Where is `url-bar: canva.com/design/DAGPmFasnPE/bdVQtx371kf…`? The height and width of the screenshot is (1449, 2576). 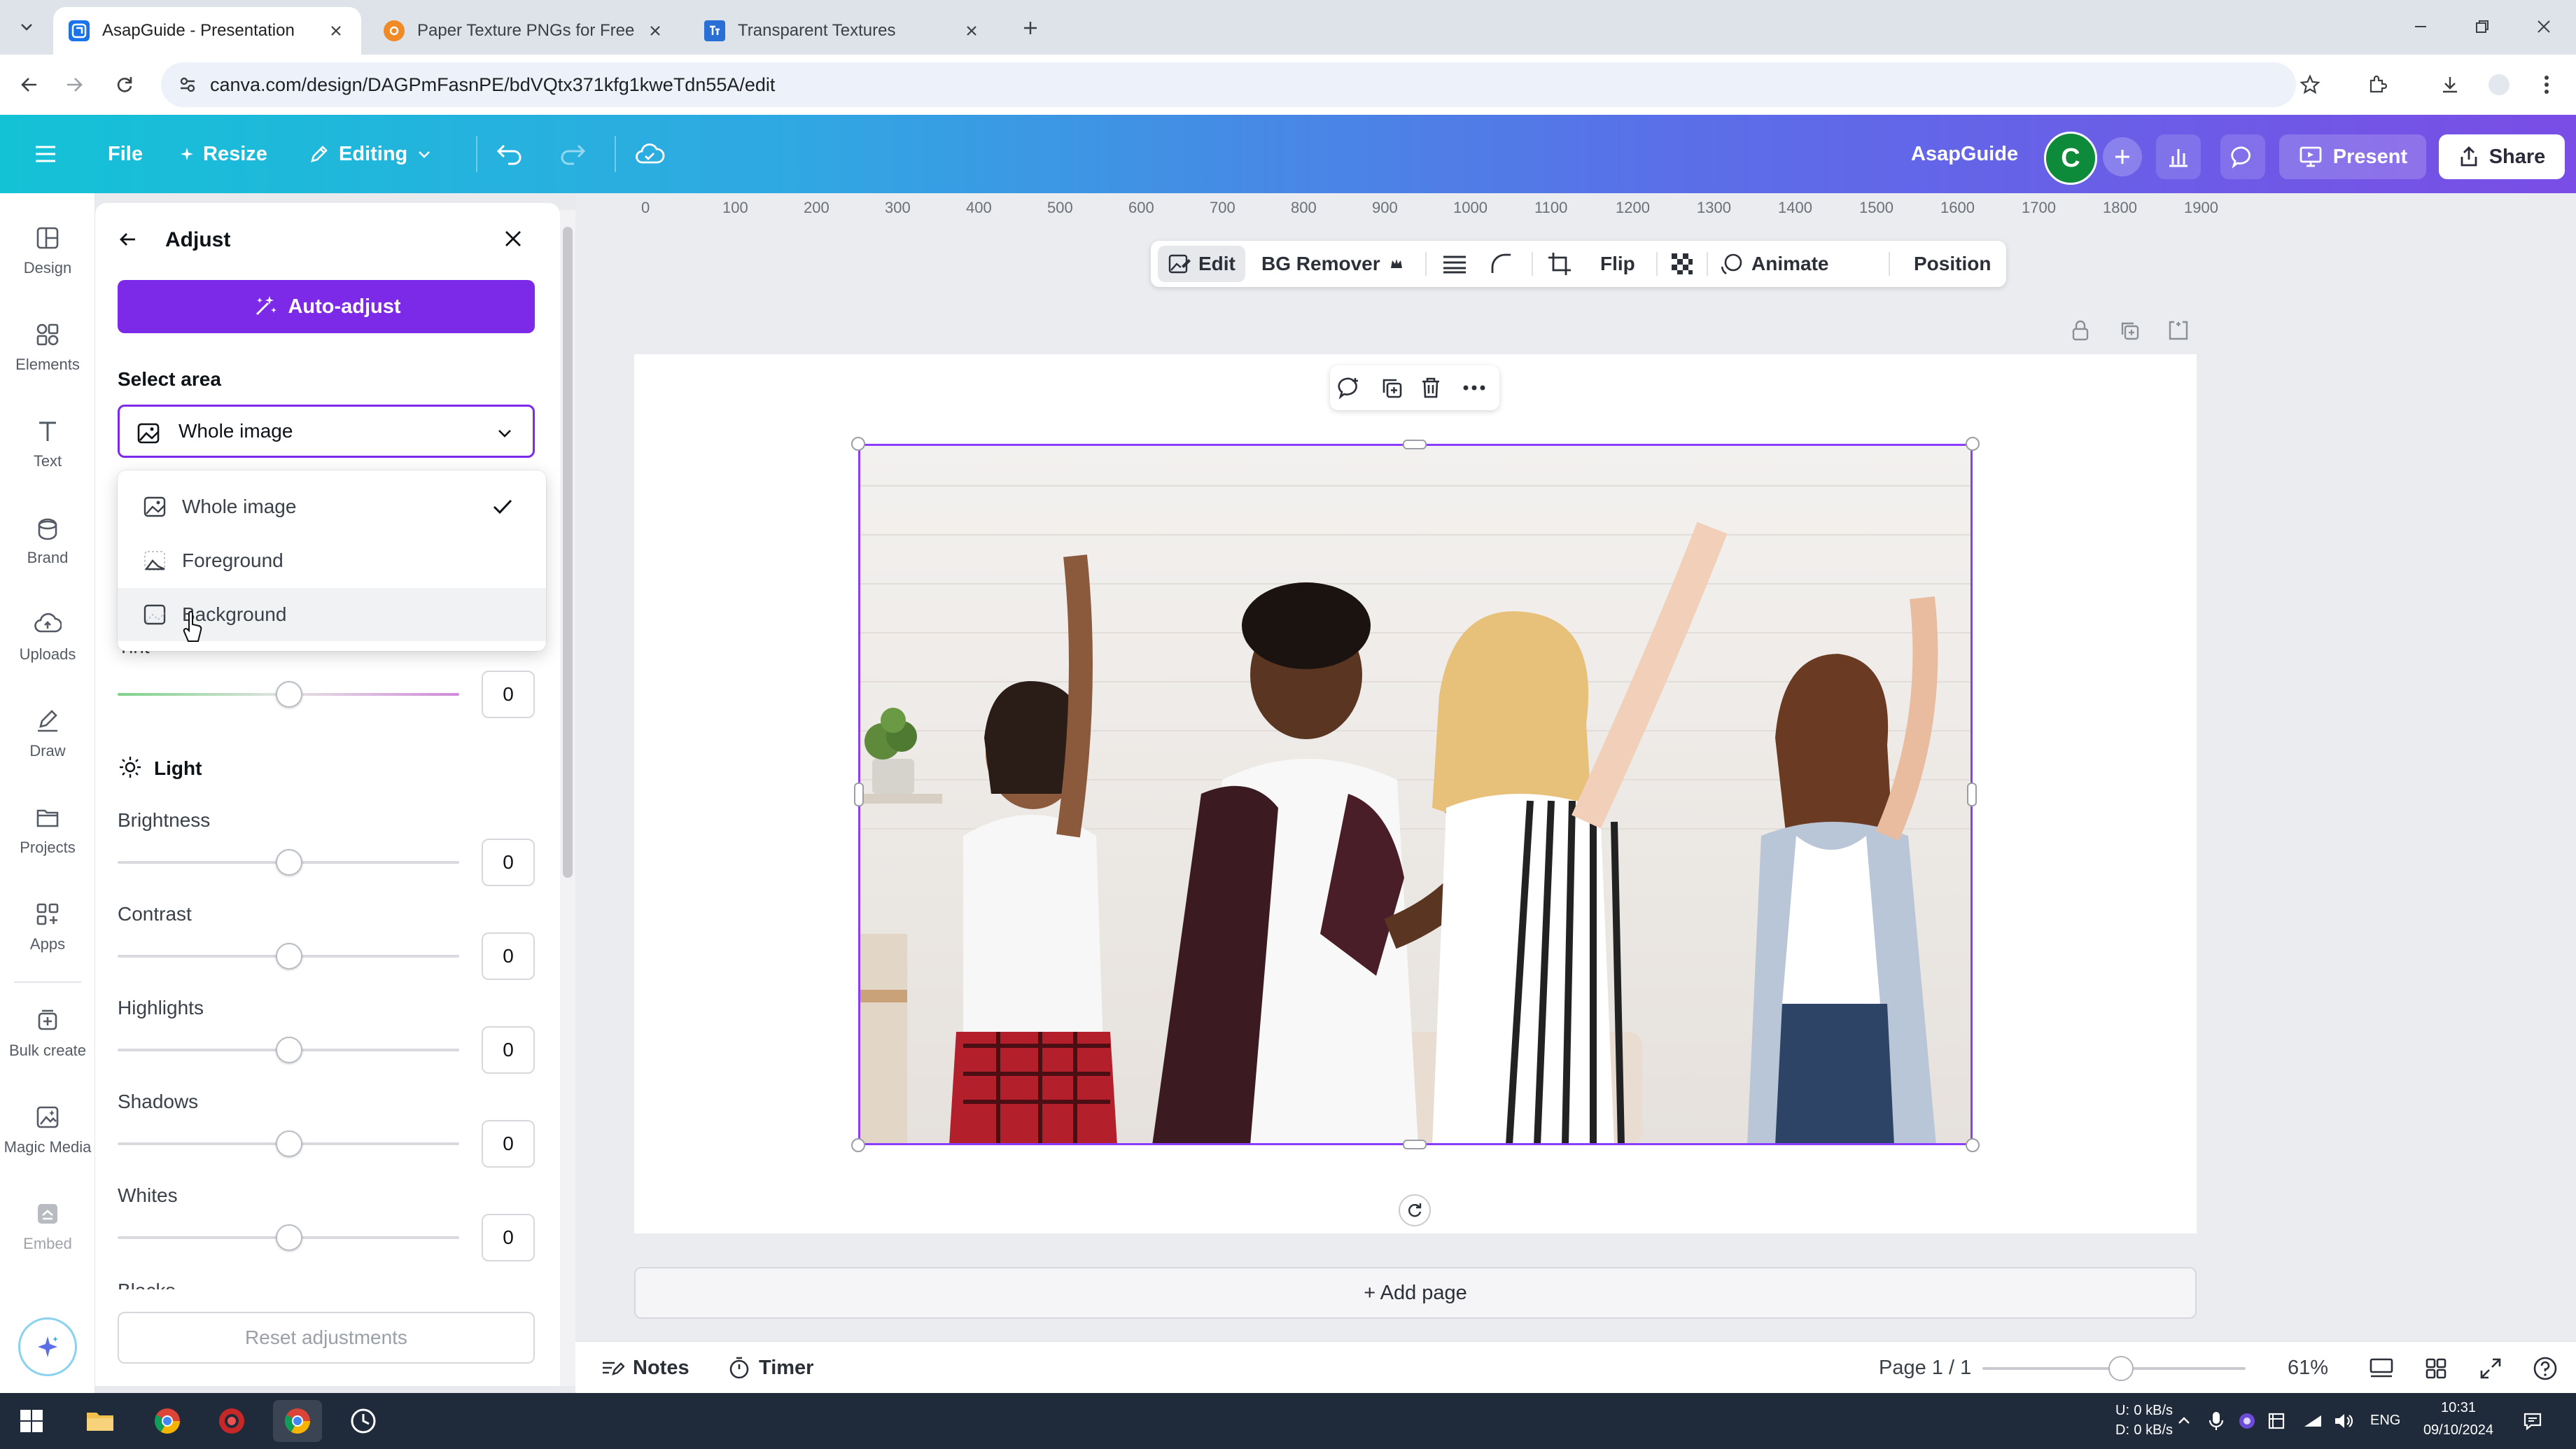
url-bar: canva.com/design/DAGPmFasnPE/bdVQtx371kf… is located at coordinates (1228, 84).